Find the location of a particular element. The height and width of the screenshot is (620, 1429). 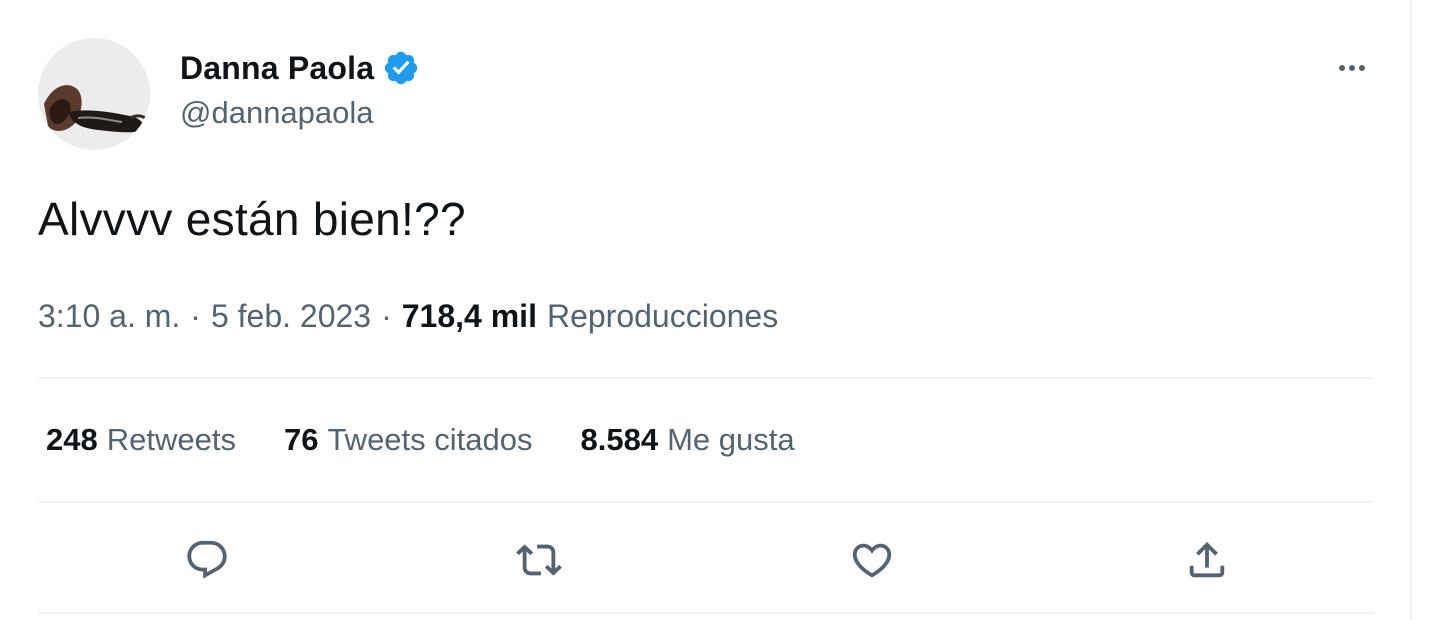

more-options-button is located at coordinates (1352, 68).